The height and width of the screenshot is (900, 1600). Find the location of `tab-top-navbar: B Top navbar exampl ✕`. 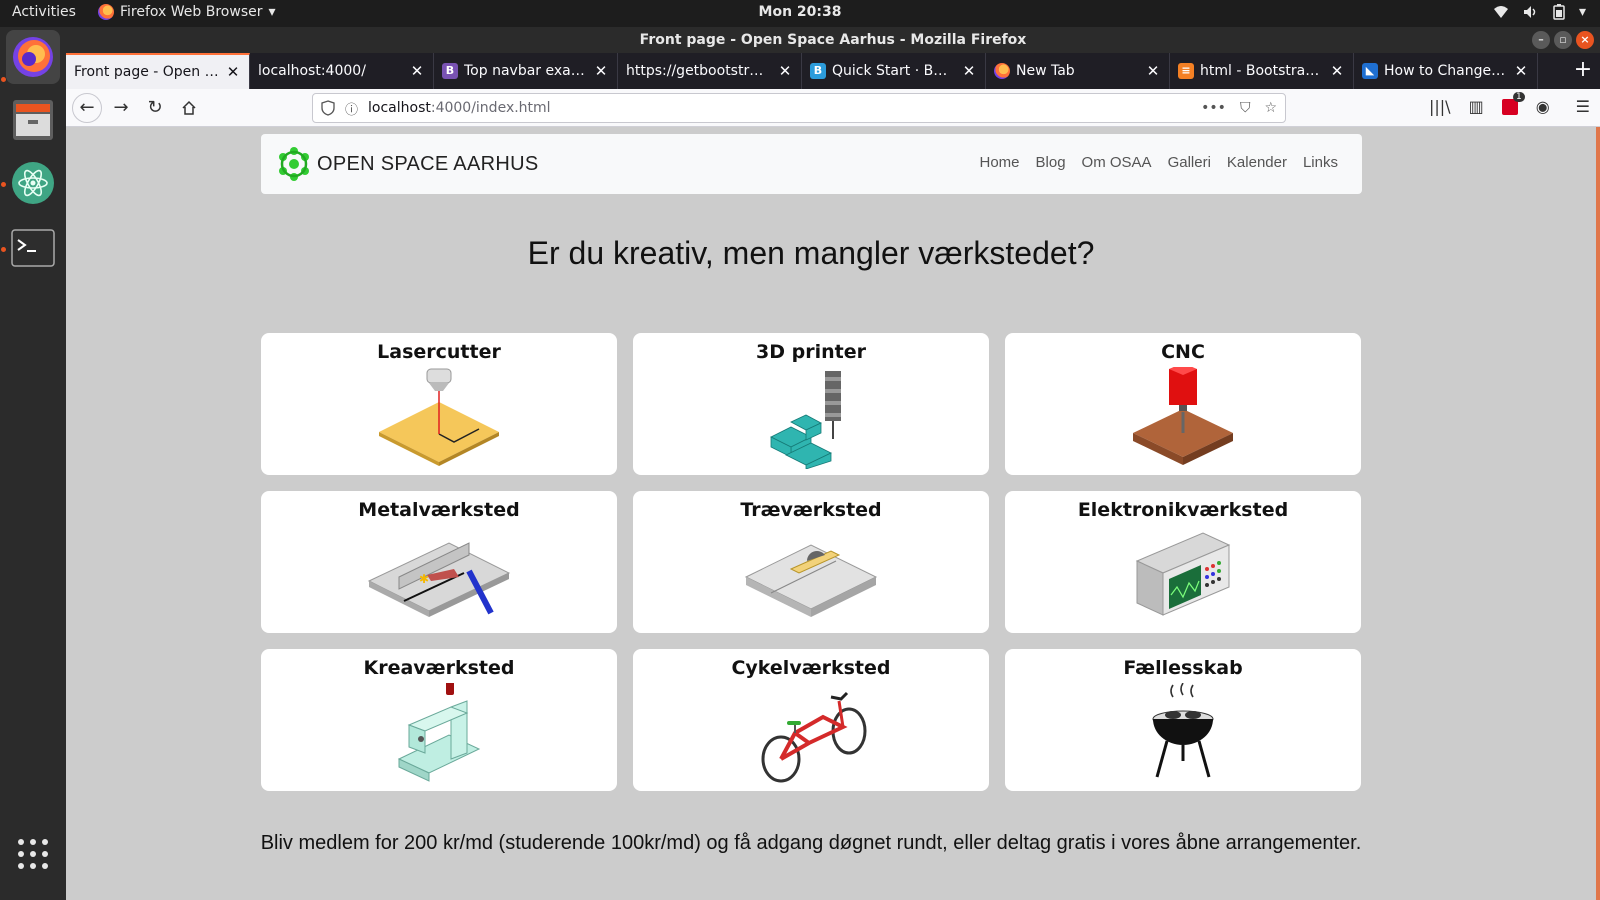

tab-top-navbar: B Top navbar exampl ✕ is located at coordinates (526, 71).